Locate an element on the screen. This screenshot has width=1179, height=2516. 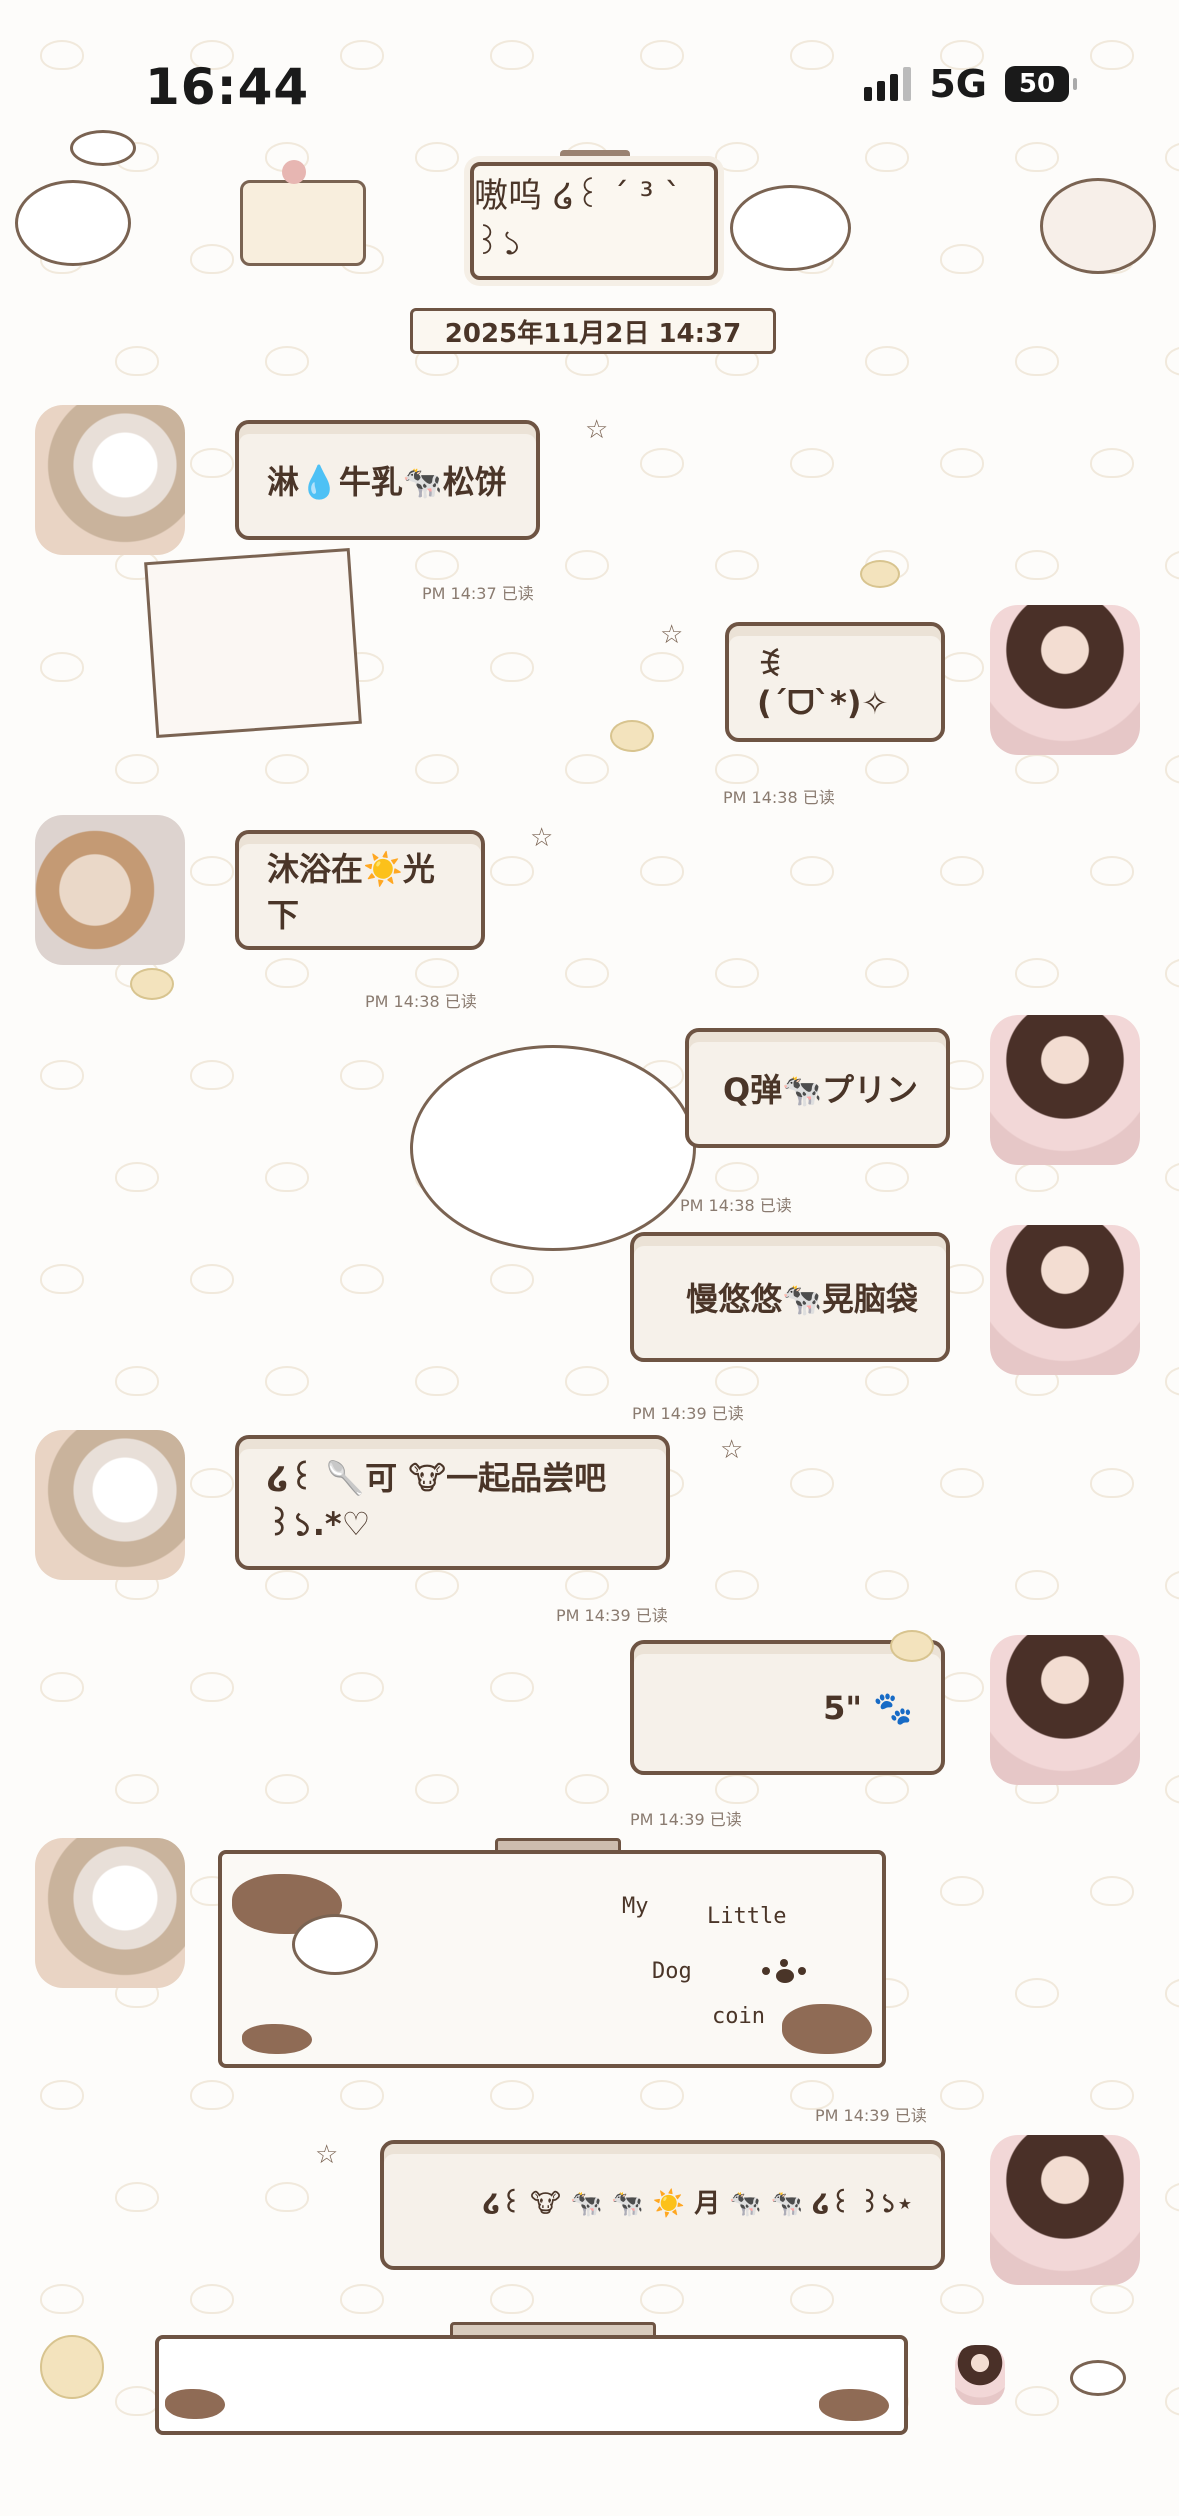
message-bubble: Q弹🐄プリン is located at coordinates (817, 1088).